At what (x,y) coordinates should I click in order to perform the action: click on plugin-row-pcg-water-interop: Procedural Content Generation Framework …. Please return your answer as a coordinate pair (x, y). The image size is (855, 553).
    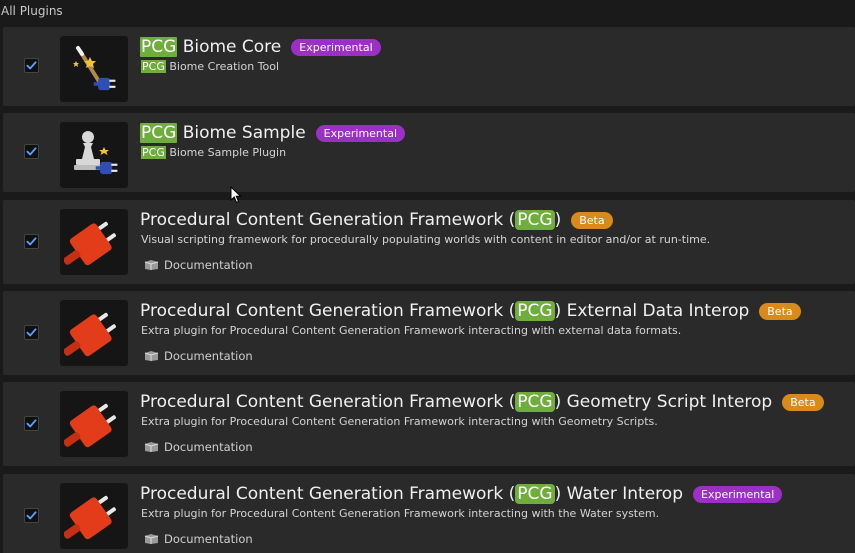
    Looking at the image, I should click on (429, 513).